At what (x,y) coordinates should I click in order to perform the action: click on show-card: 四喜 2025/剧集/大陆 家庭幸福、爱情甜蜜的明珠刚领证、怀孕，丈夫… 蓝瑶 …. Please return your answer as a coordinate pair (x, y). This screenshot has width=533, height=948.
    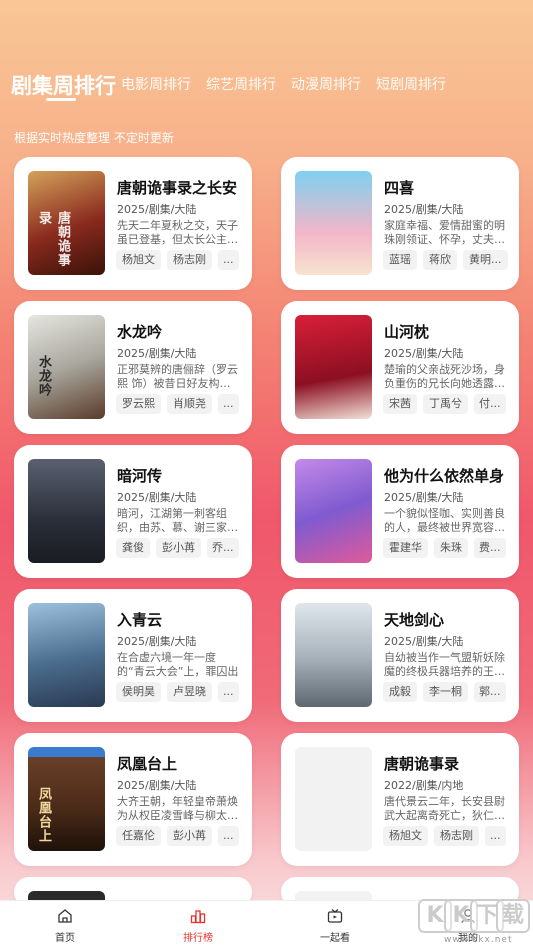
    Looking at the image, I should click on (400, 223).